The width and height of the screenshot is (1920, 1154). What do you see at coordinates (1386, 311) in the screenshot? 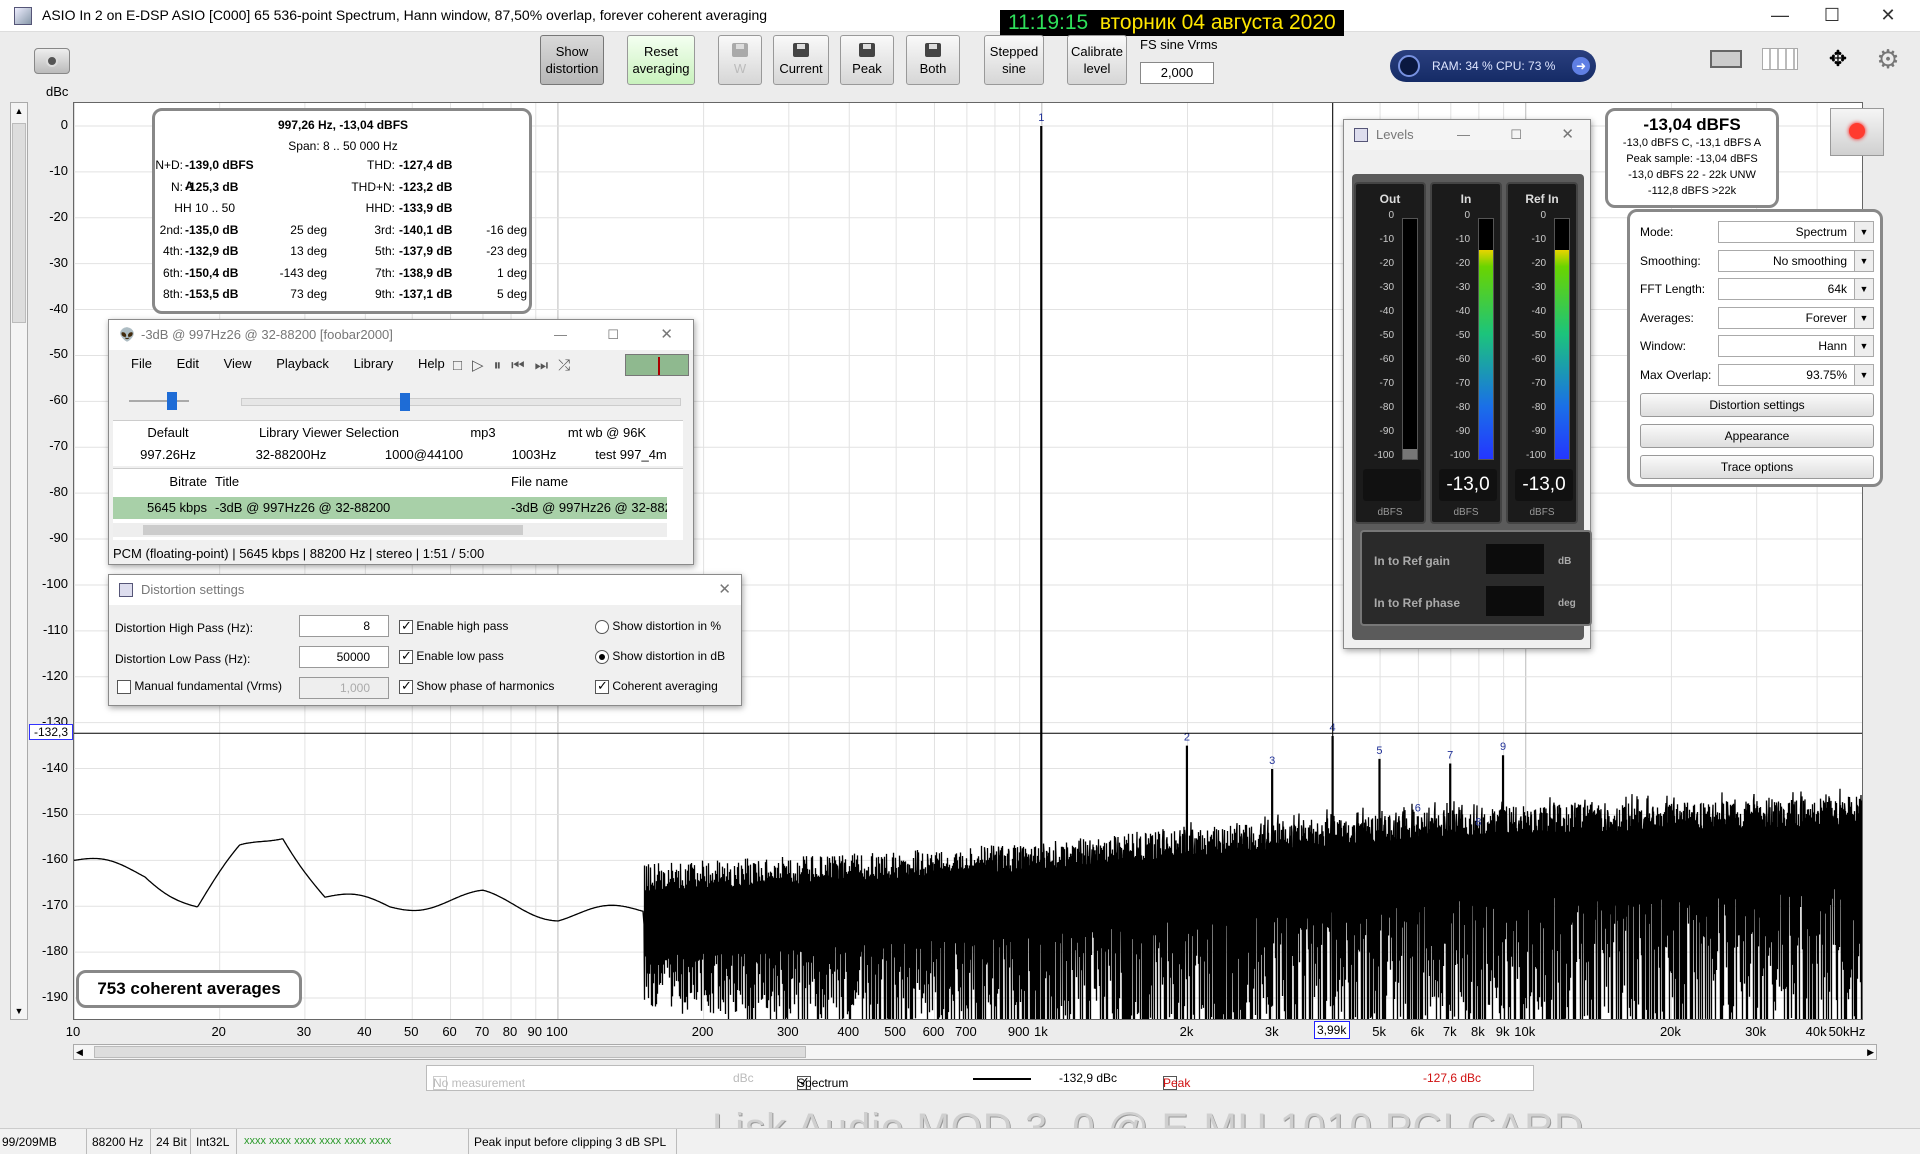
I see `meter-scale-label: -40` at bounding box center [1386, 311].